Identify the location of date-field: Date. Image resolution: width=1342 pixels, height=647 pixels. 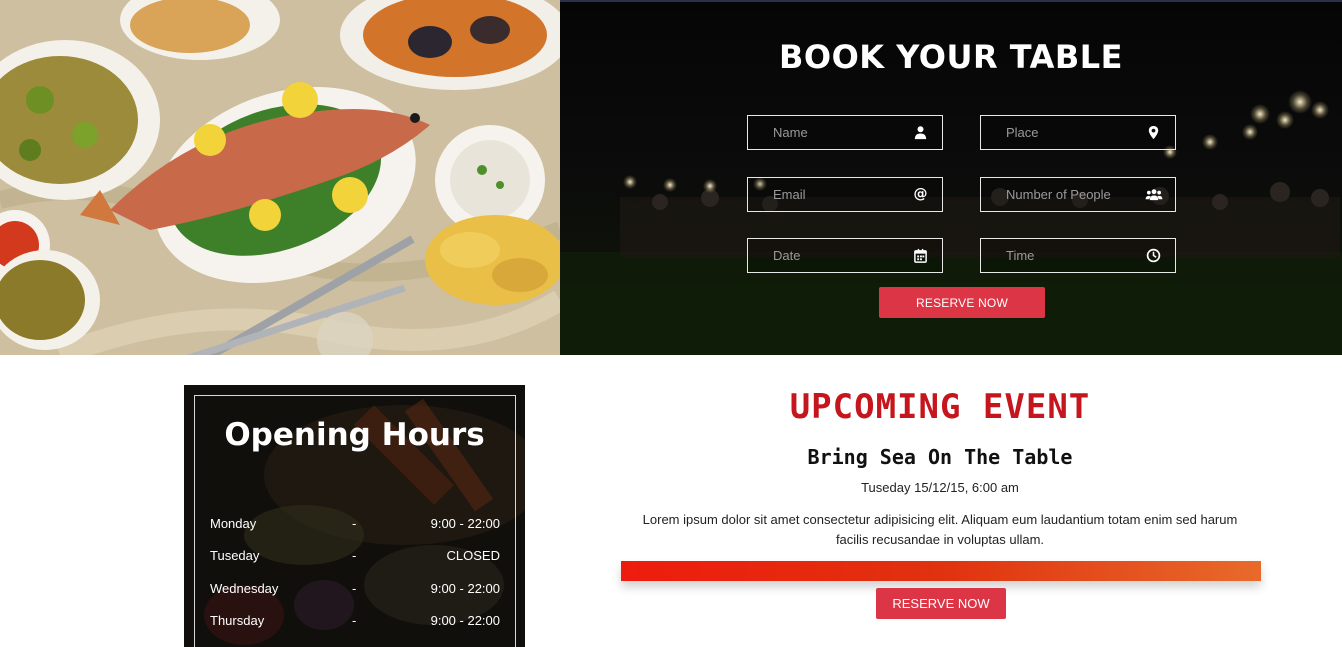
(845, 255).